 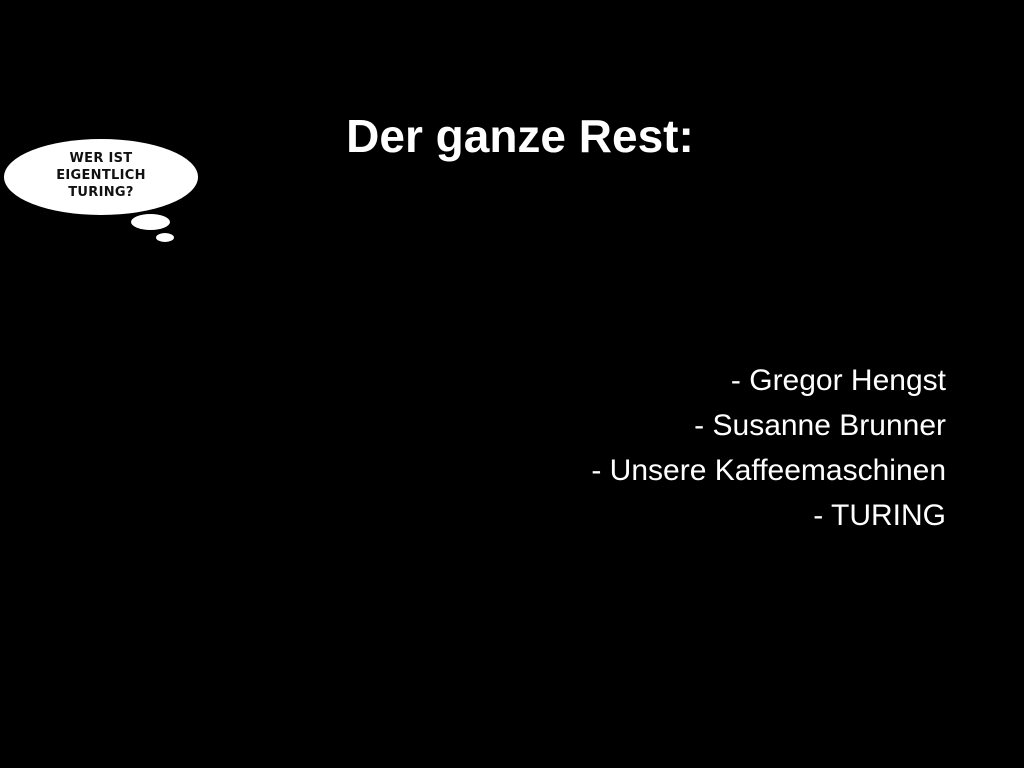 I want to click on thought-bubble-dot-large, so click(x=150, y=222).